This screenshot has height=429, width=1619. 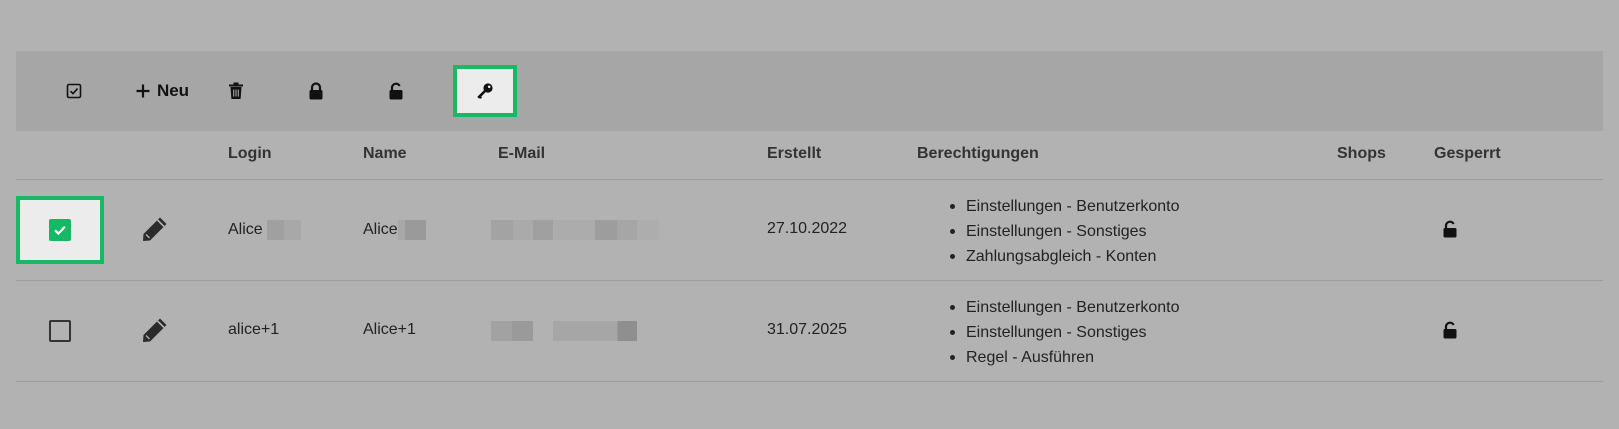 What do you see at coordinates (143, 91) in the screenshot?
I see `plus-icon` at bounding box center [143, 91].